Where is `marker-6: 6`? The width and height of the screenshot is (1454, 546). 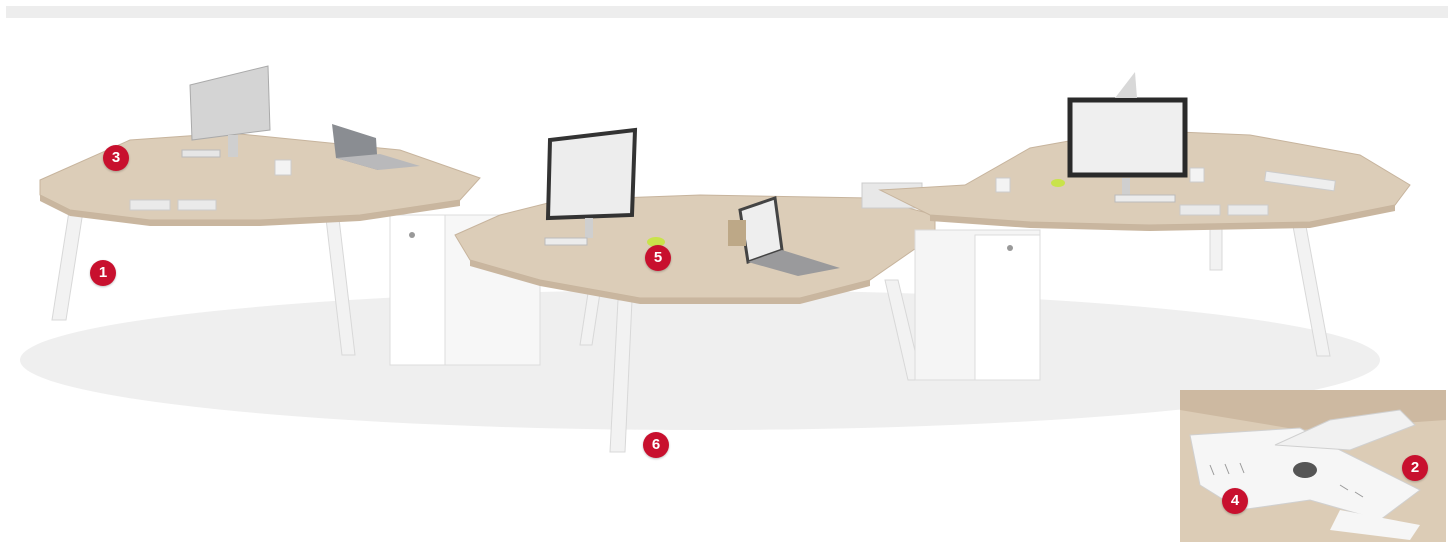 marker-6: 6 is located at coordinates (656, 445).